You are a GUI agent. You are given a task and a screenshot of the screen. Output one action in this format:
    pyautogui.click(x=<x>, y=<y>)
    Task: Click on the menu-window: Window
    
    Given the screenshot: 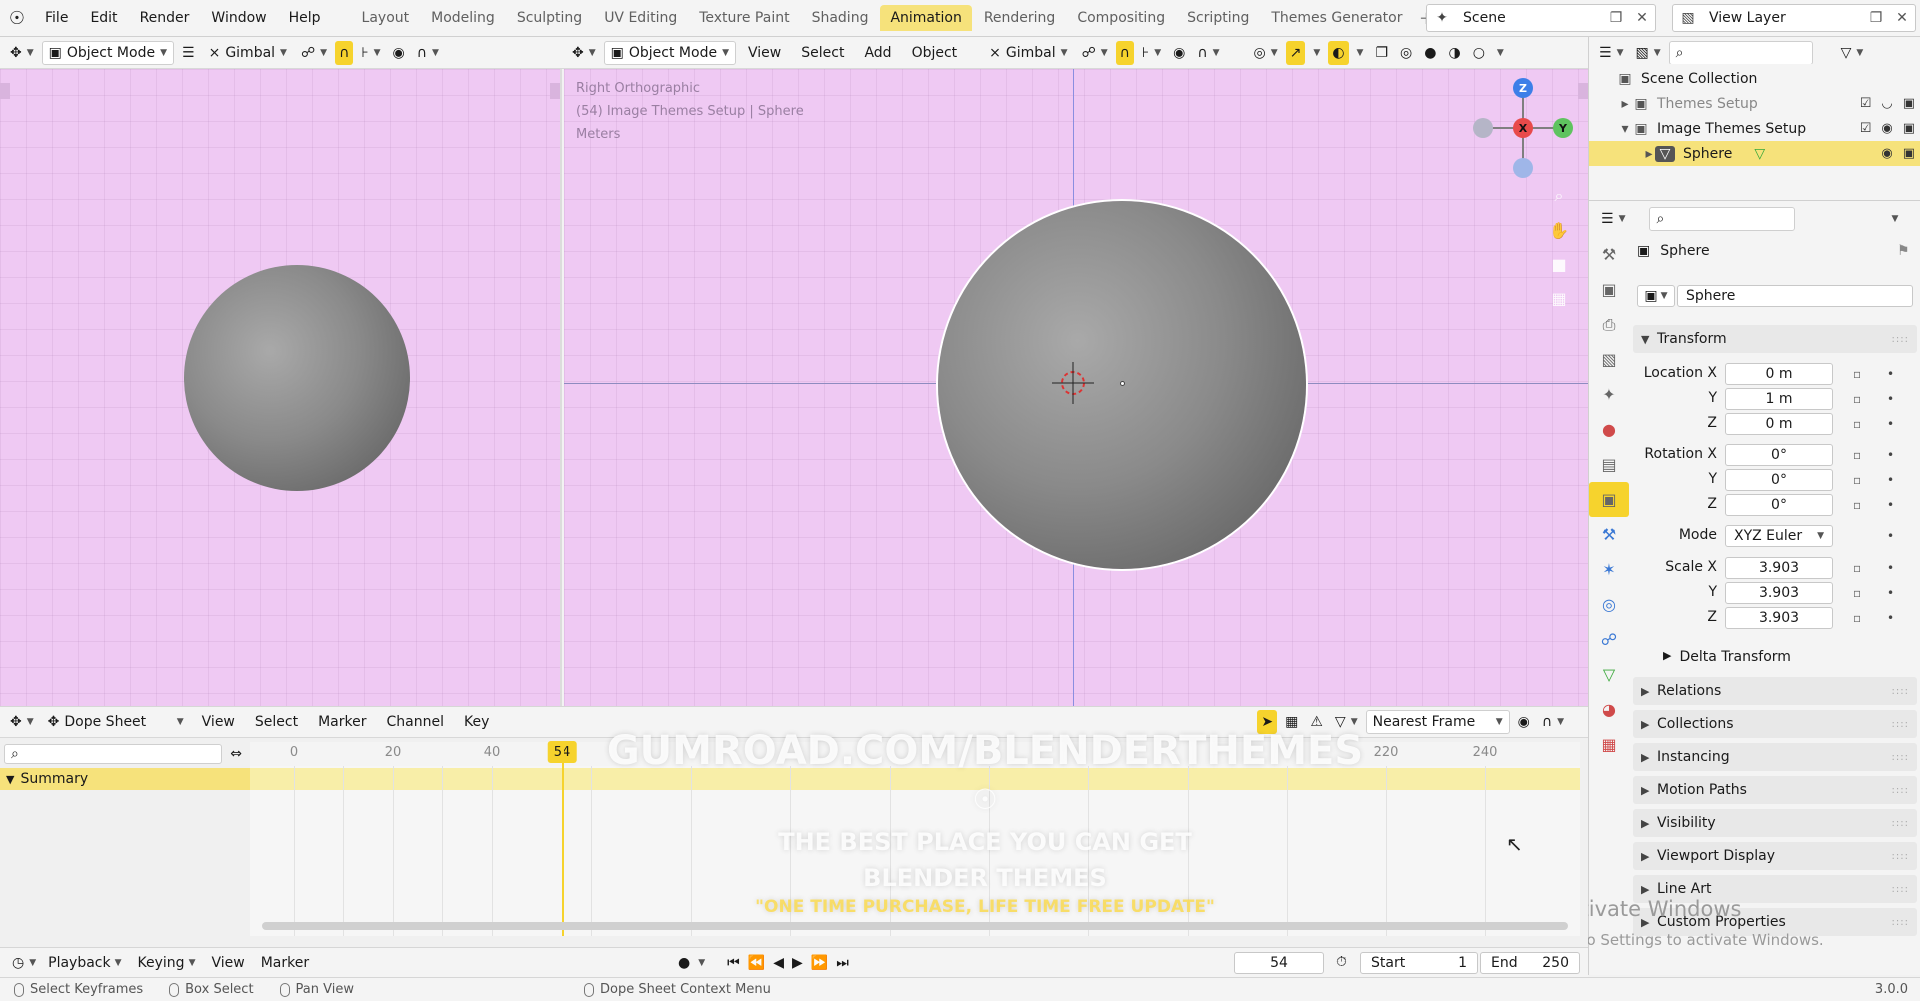 What is the action you would take?
    pyautogui.click(x=238, y=18)
    